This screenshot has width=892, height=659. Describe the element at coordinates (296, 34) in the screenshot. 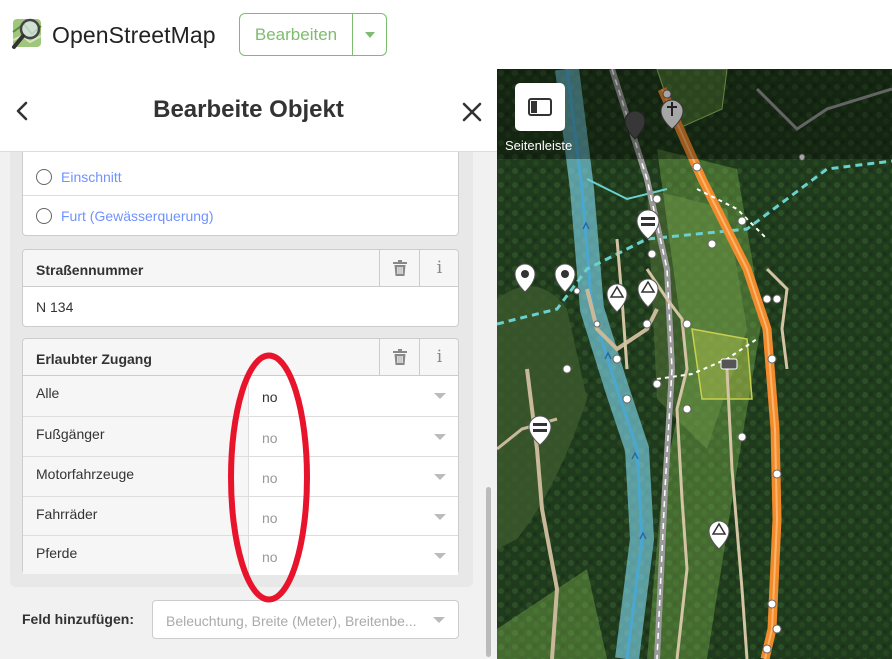

I see `edit-button: Bearbeiten` at that location.